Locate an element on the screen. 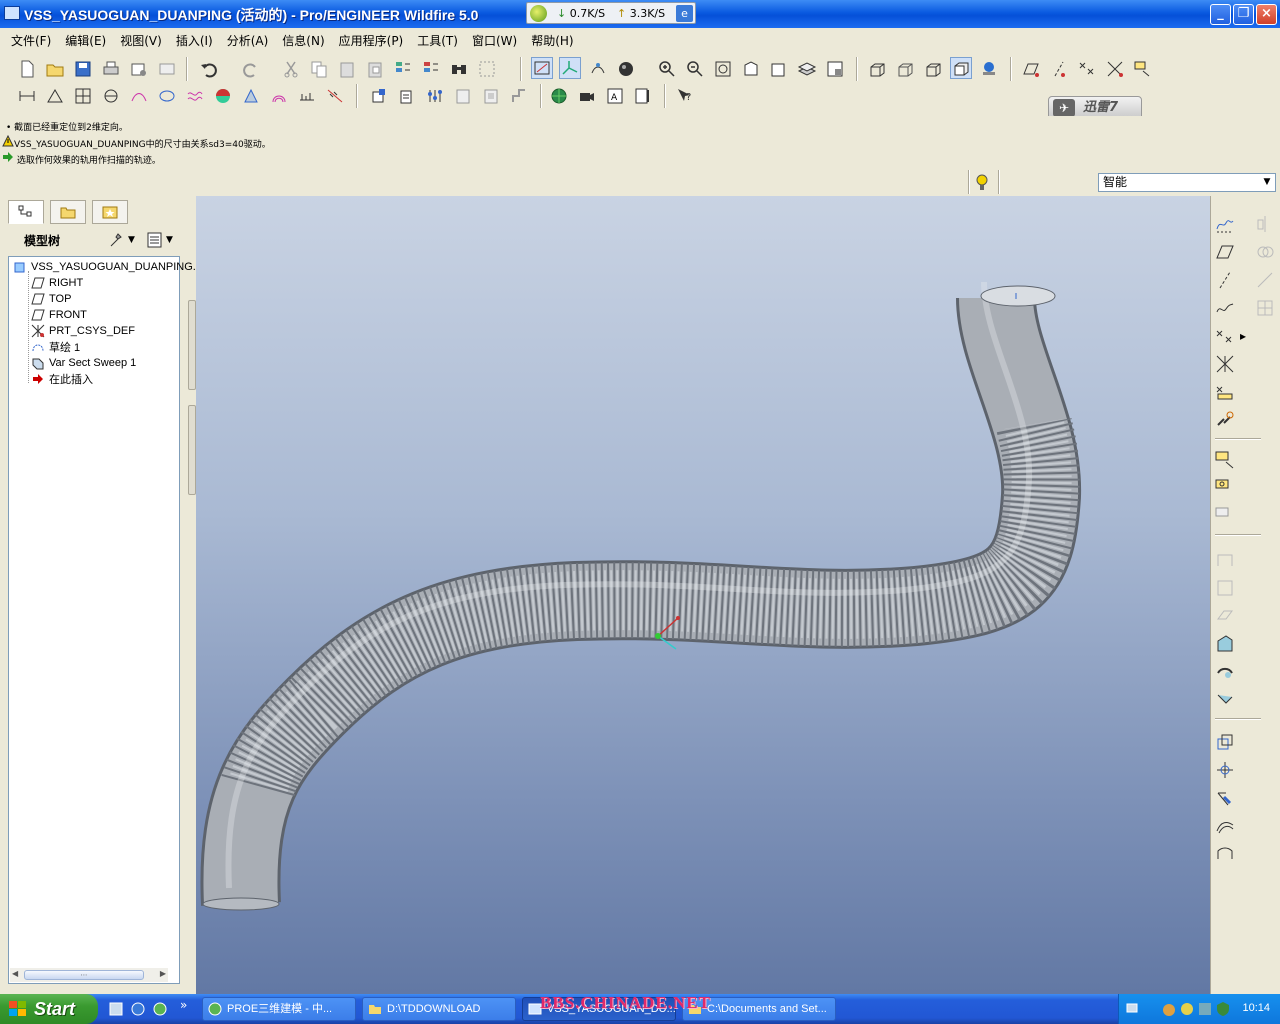 Image resolution: width=1280 pixels, height=1024 pixels. slope-analysis-icon is located at coordinates (279, 96).